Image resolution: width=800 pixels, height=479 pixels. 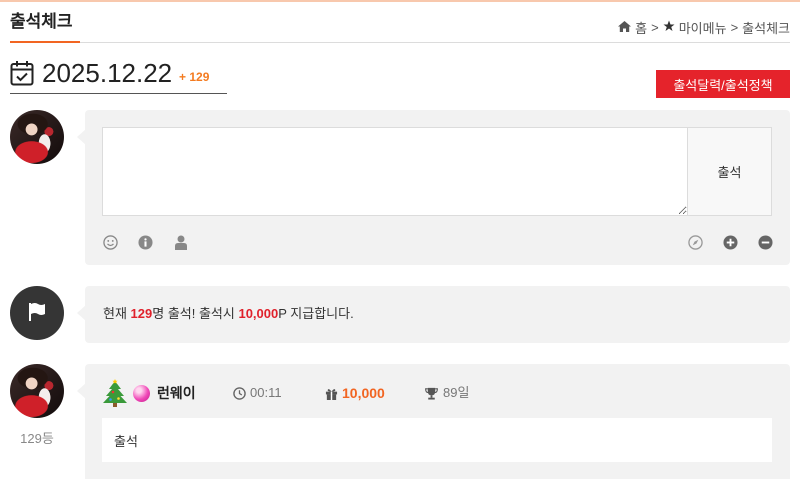 What do you see at coordinates (730, 242) in the screenshot?
I see `plus-circle-icon` at bounding box center [730, 242].